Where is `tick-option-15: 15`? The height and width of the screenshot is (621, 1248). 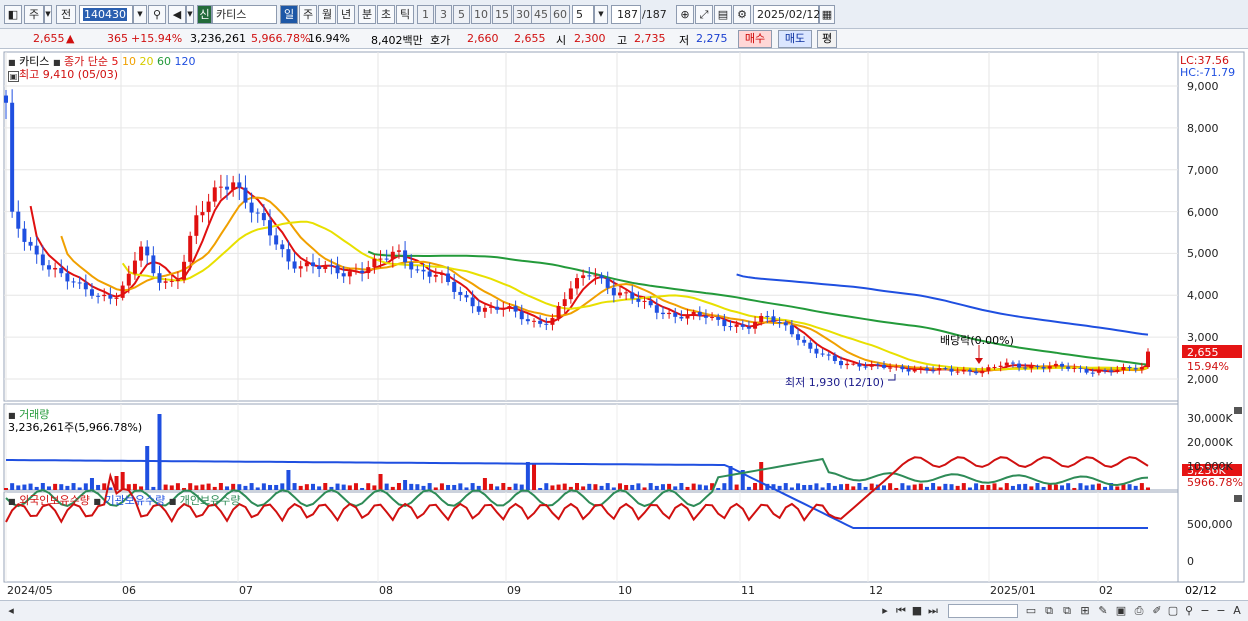
tick-option-15: 15 is located at coordinates (502, 14).